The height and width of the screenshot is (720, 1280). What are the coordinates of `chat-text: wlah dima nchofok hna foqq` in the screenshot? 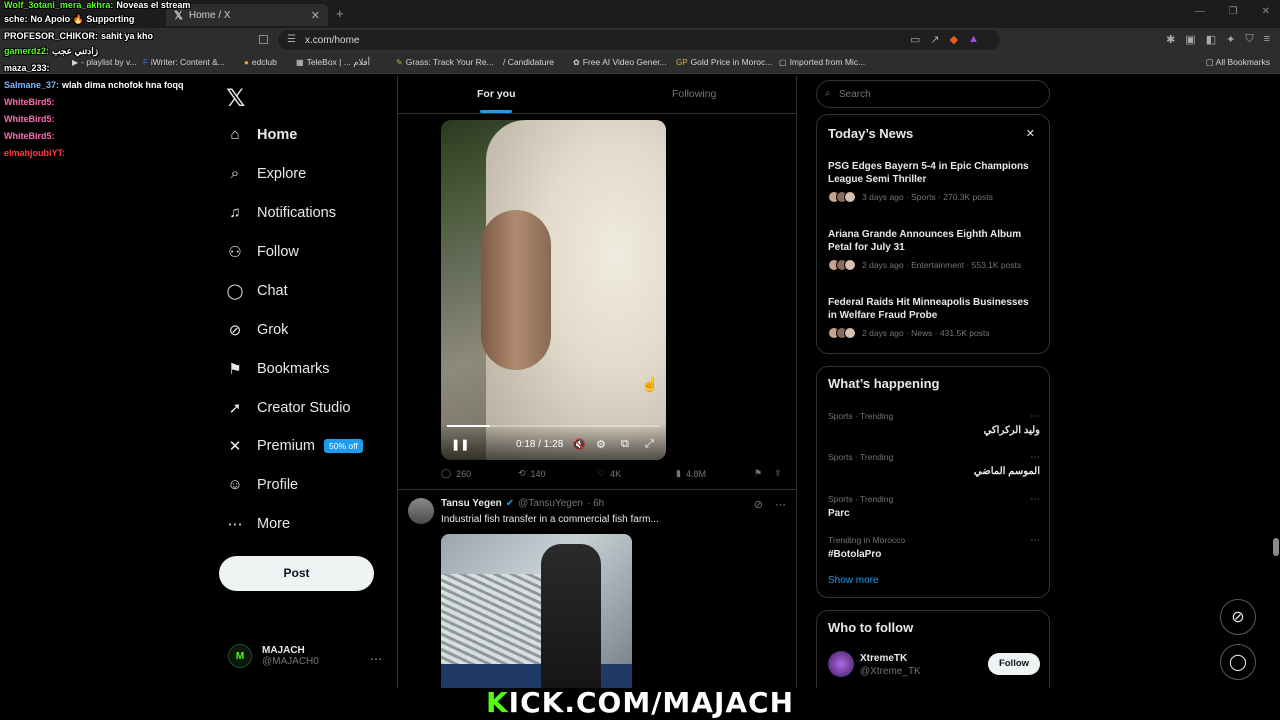 It's located at (123, 85).